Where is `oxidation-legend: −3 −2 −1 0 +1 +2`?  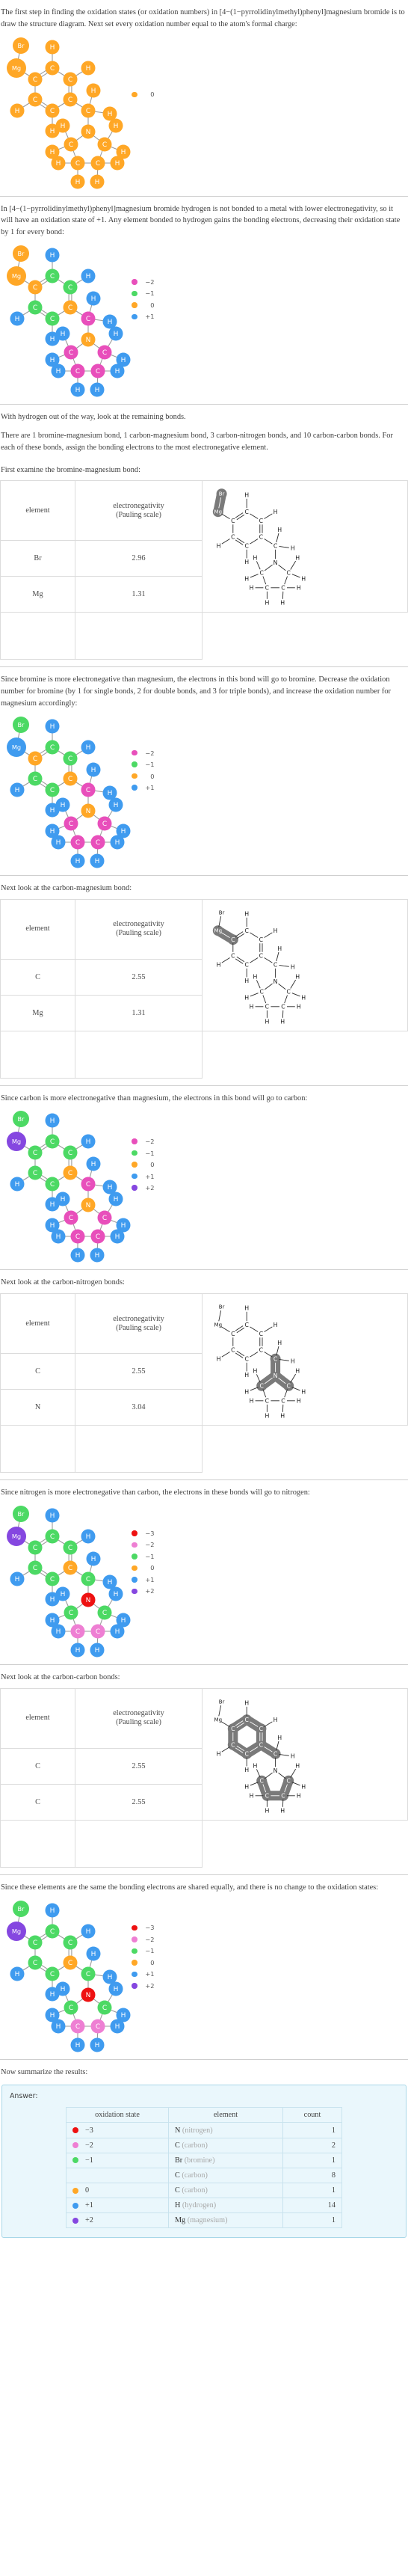 oxidation-legend: −3 −2 −1 0 +1 +2 is located at coordinates (143, 1957).